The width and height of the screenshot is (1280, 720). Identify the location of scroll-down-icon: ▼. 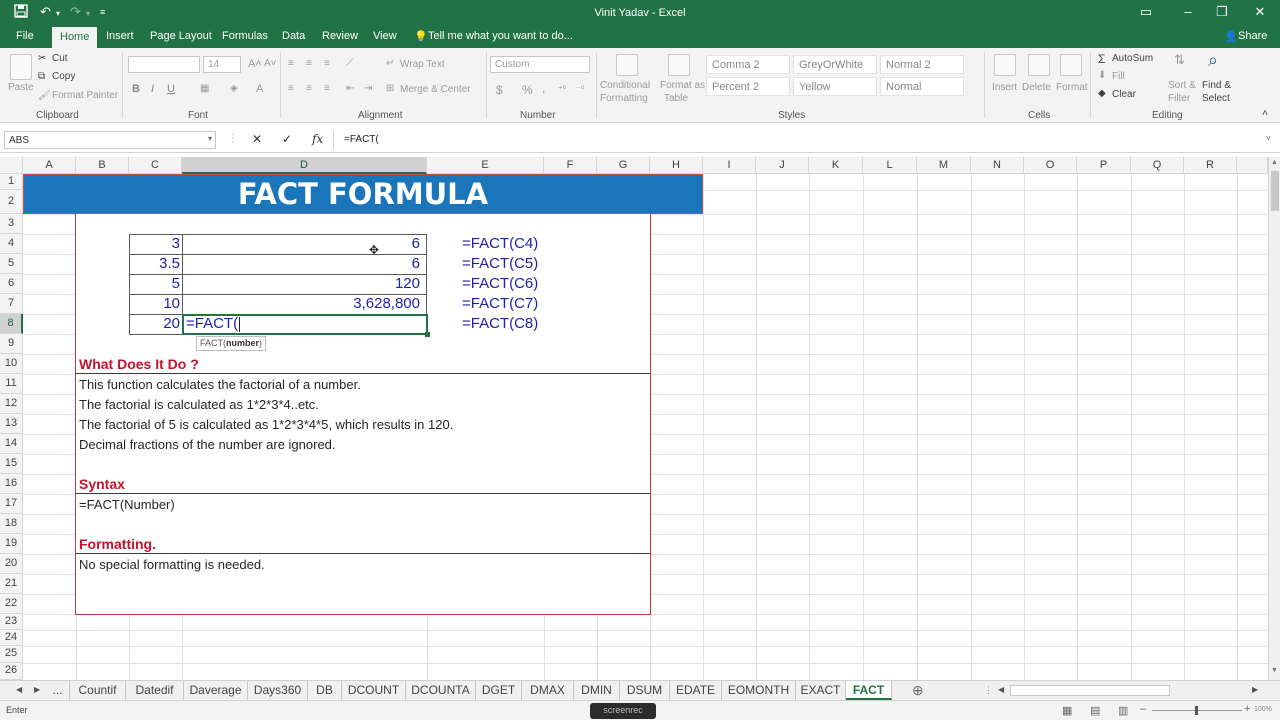
(1274, 670).